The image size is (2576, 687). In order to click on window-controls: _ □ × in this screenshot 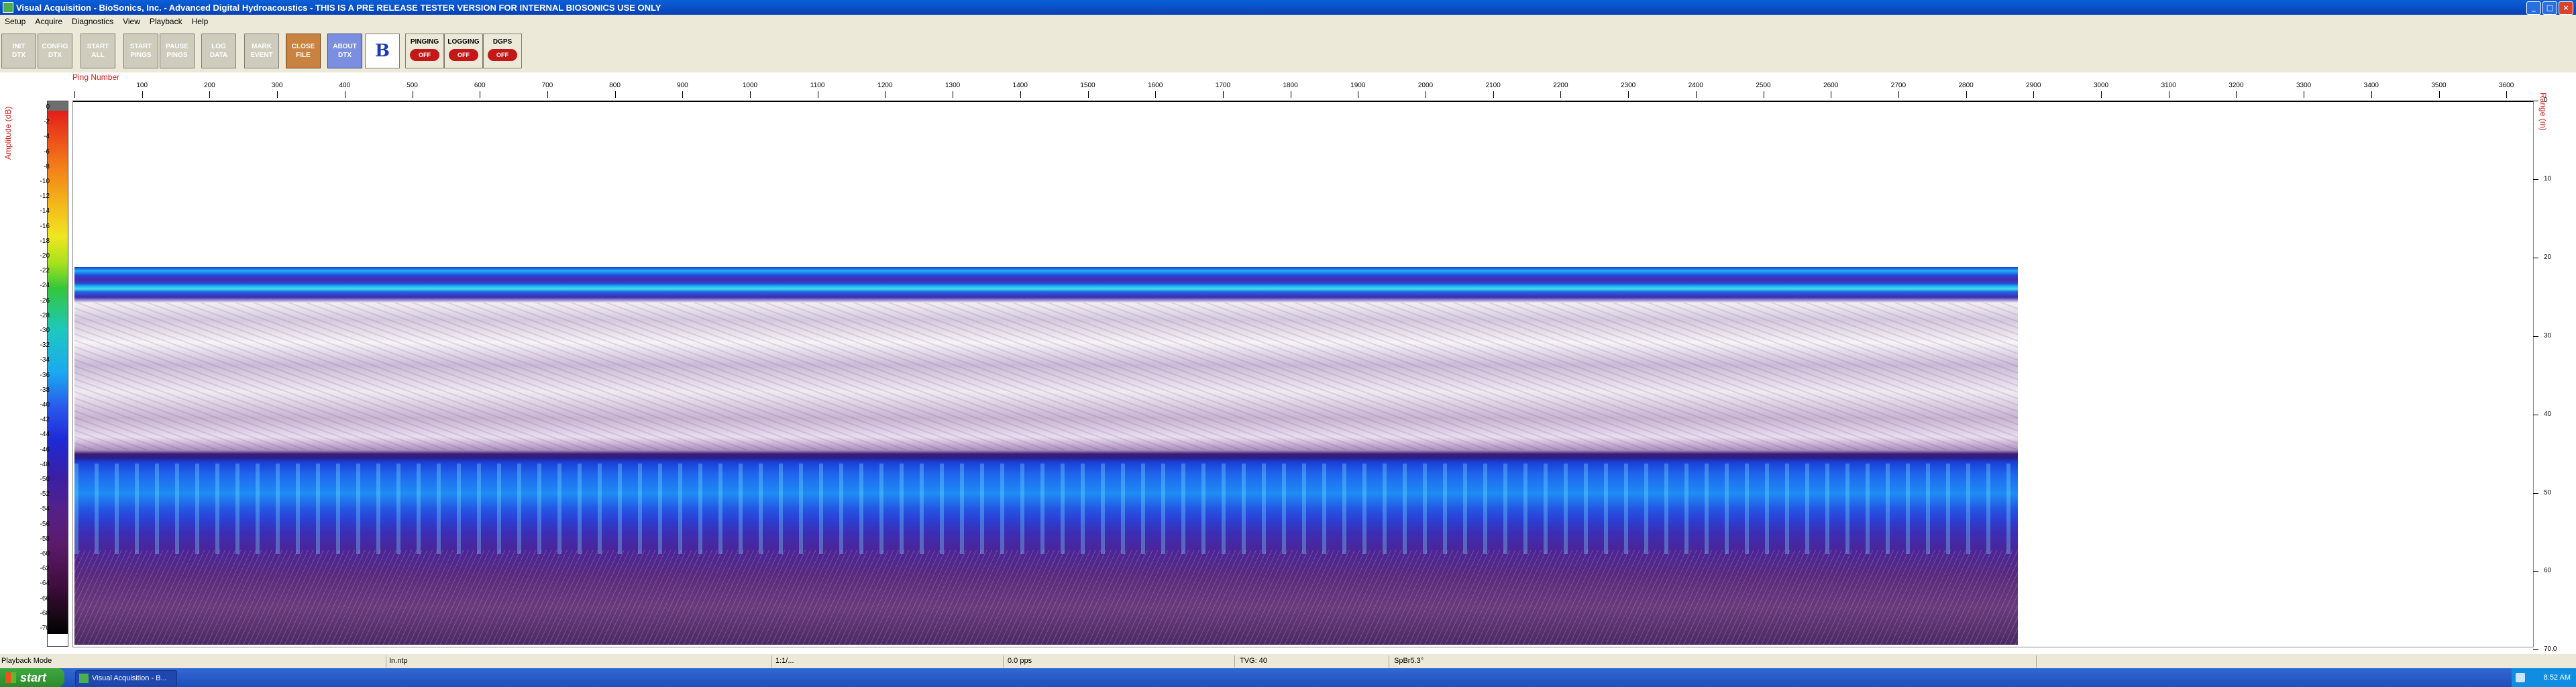, I will do `click(2549, 8)`.